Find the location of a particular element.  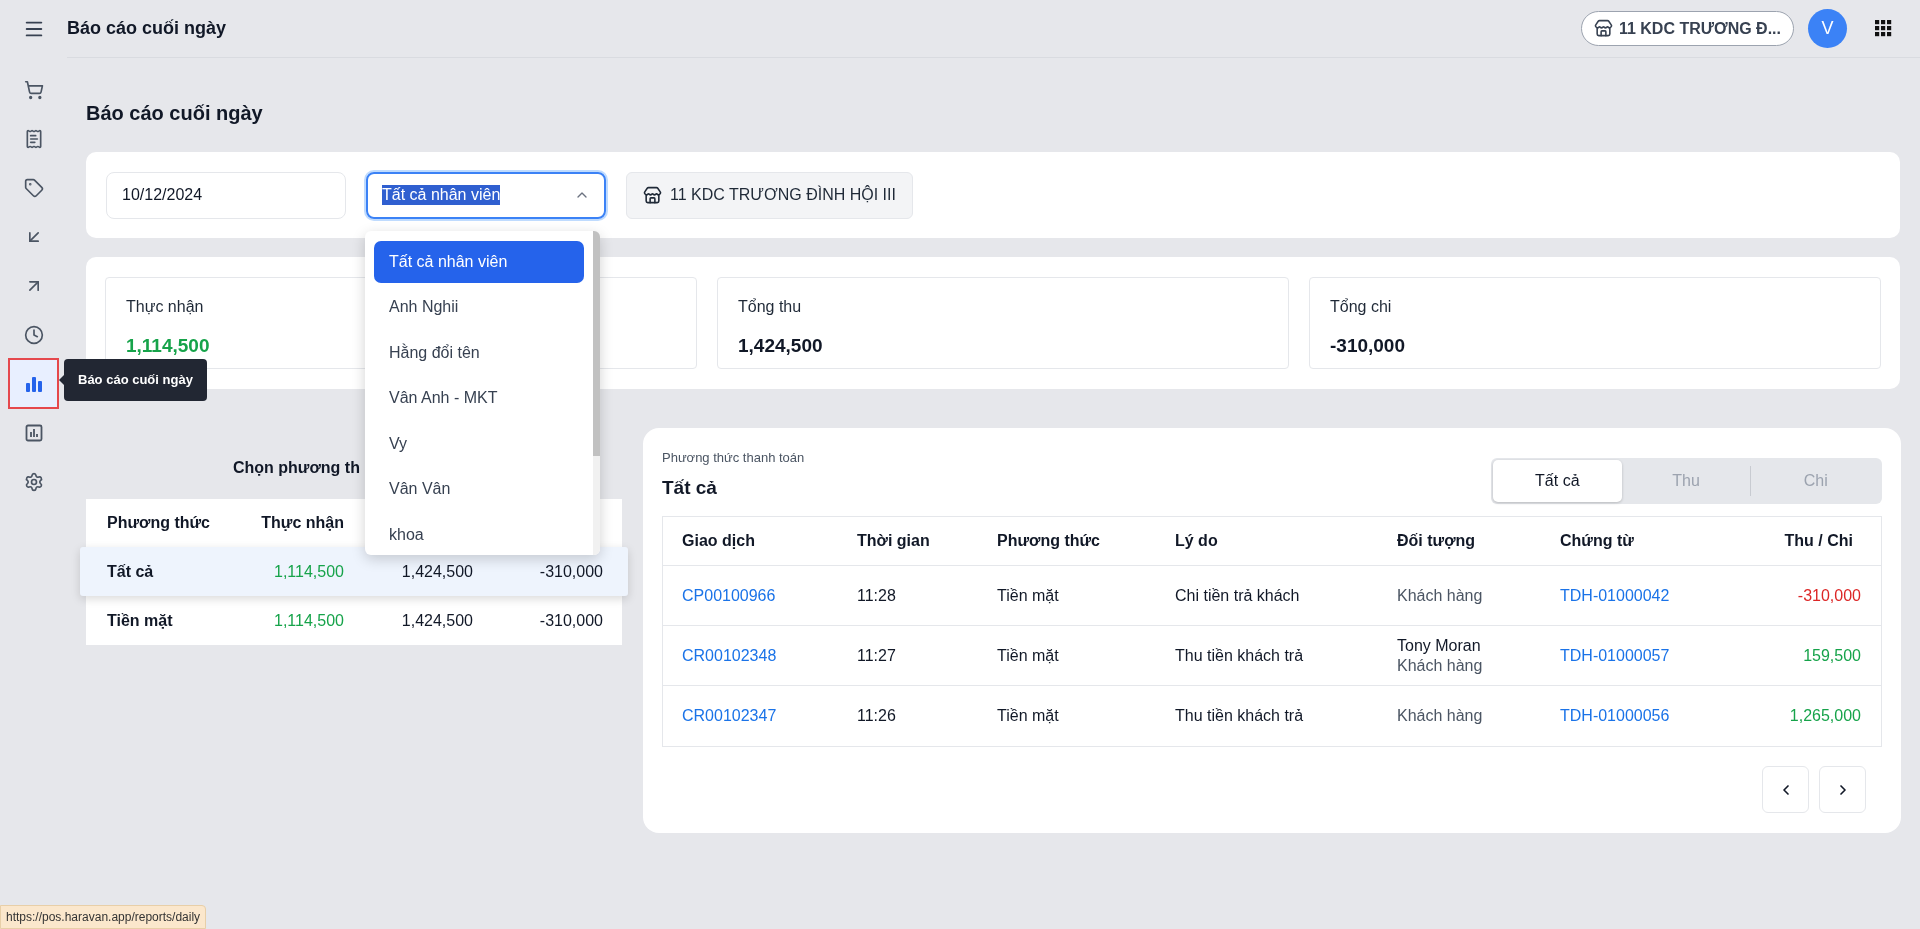

table-cell-text: 11:27 is located at coordinates (877, 655).